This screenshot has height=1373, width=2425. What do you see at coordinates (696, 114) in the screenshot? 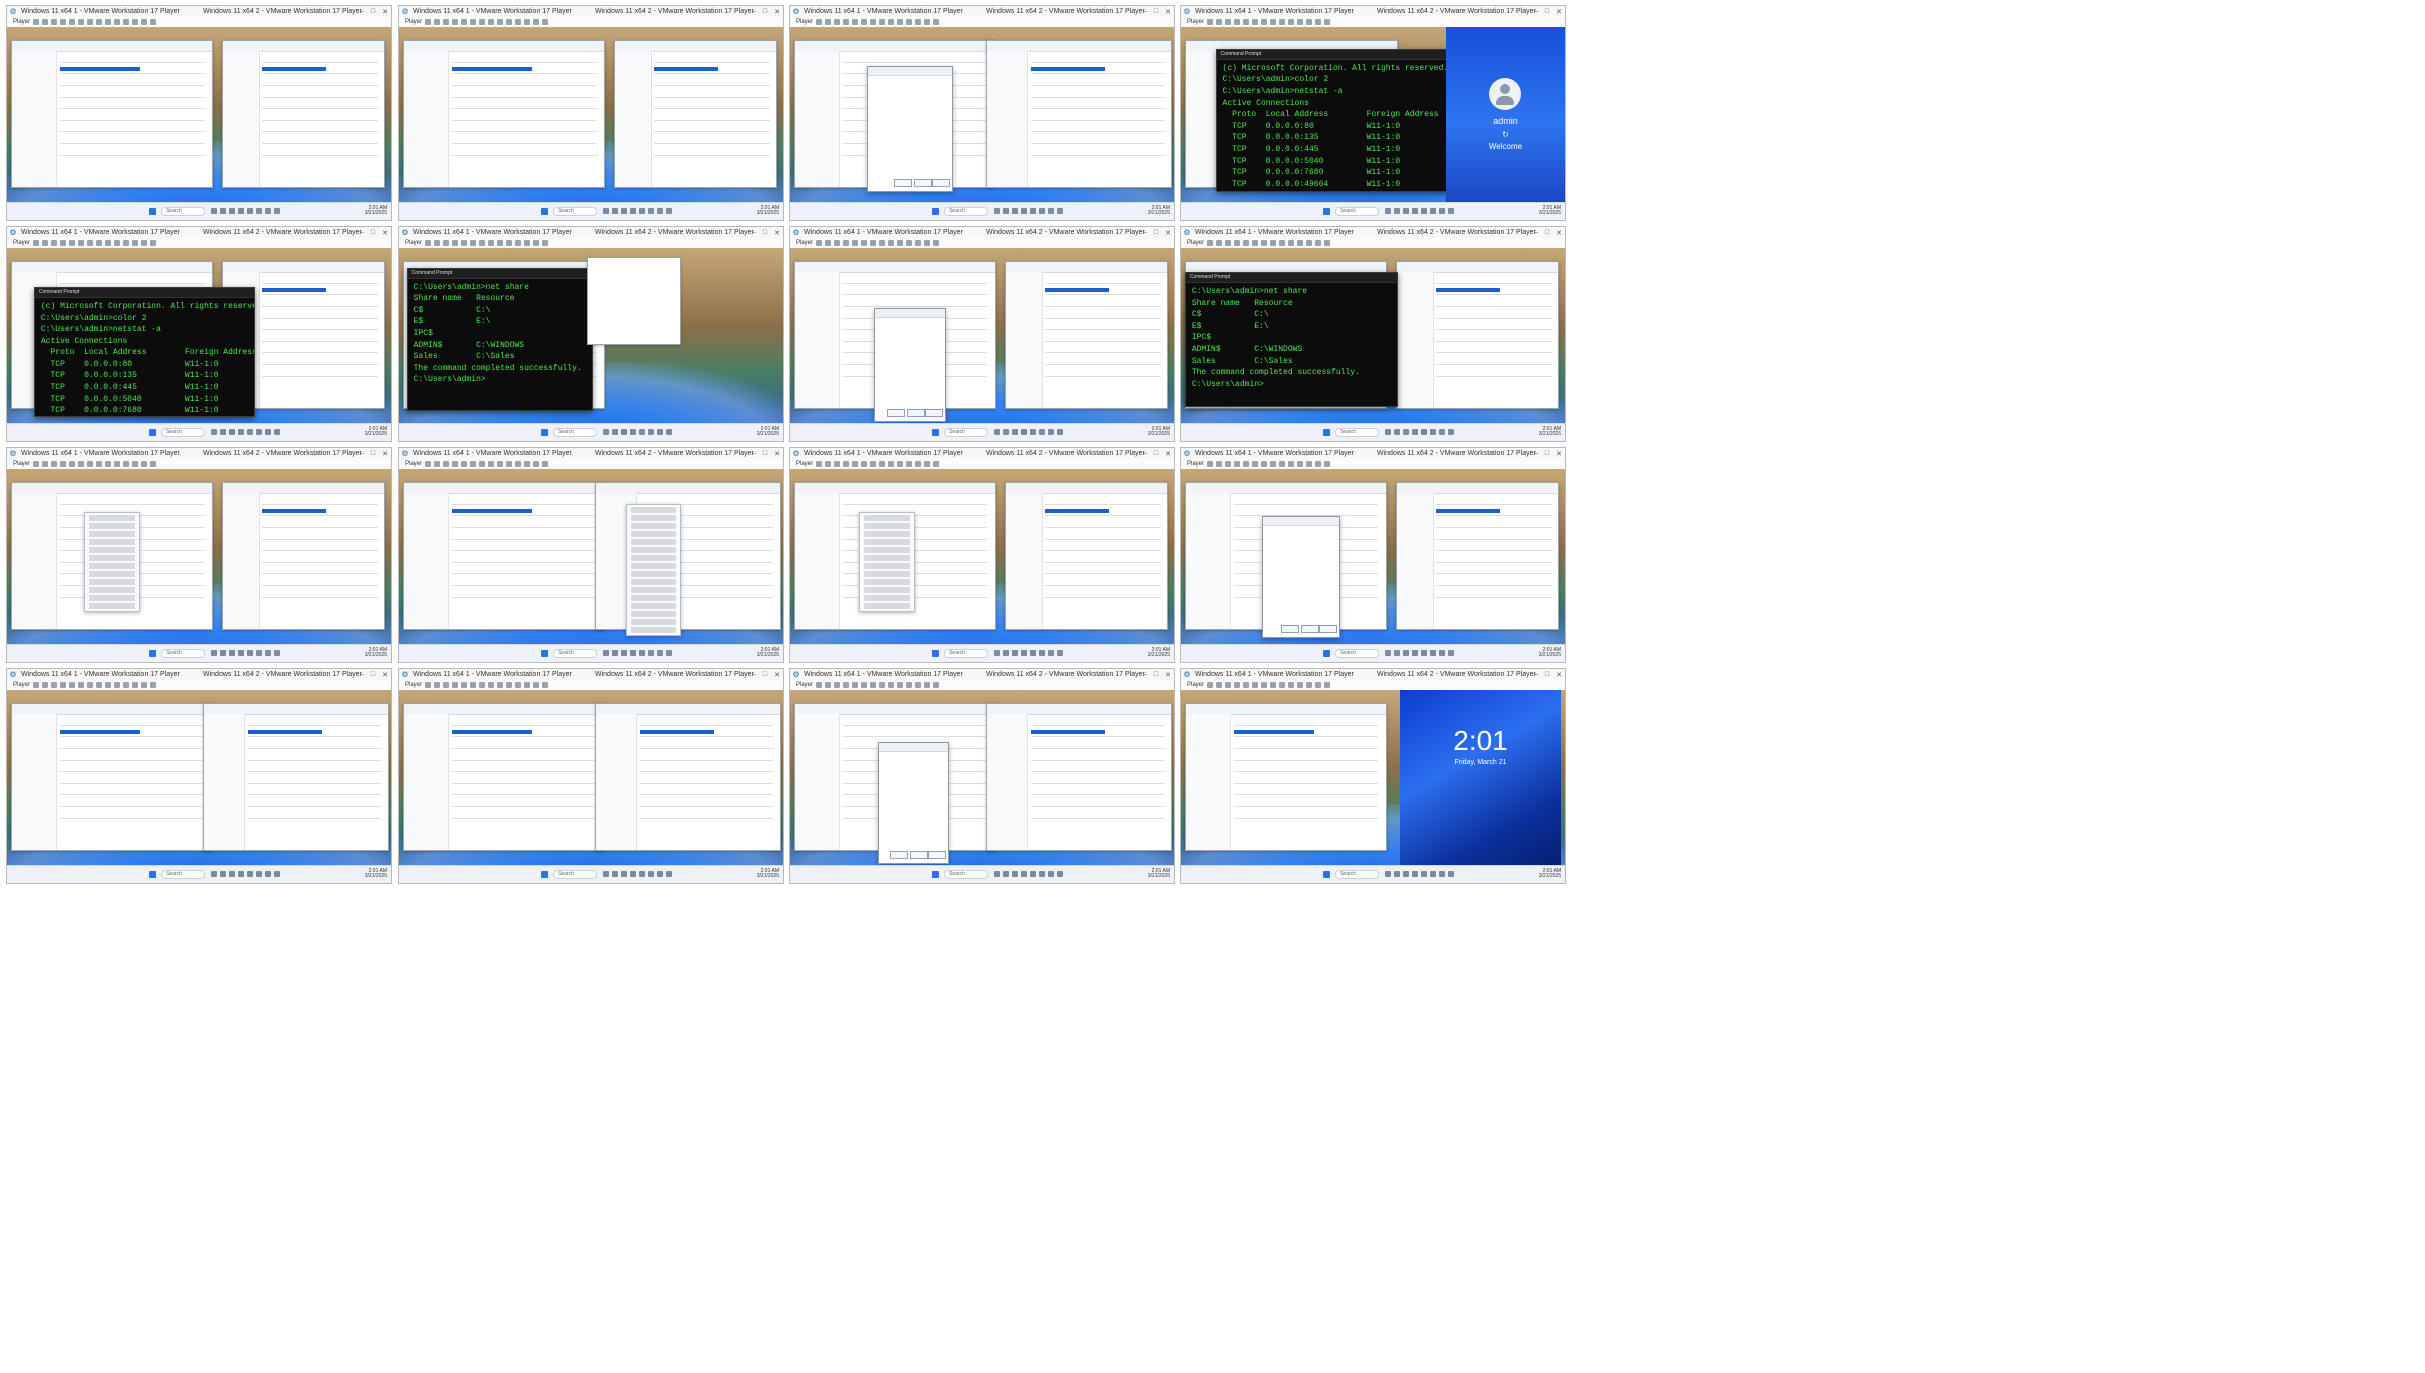
I see `computer-management-window` at bounding box center [696, 114].